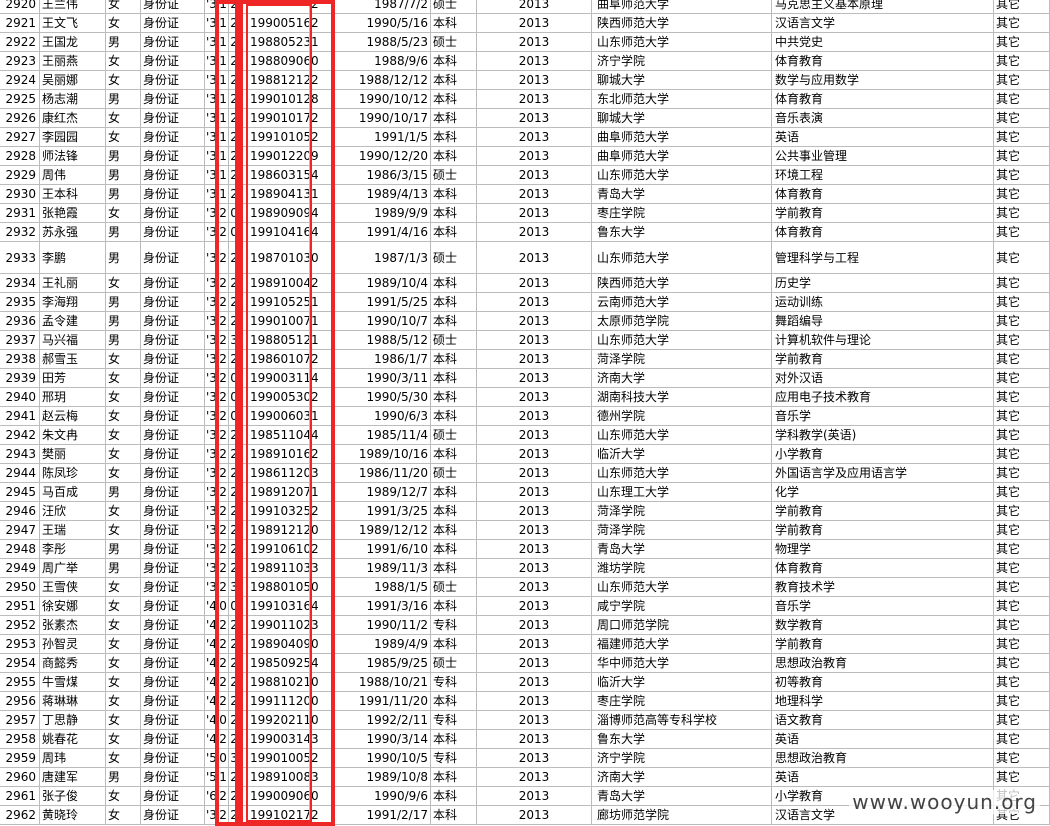  I want to click on cell-birth-code: 19900314, so click(275, 739).